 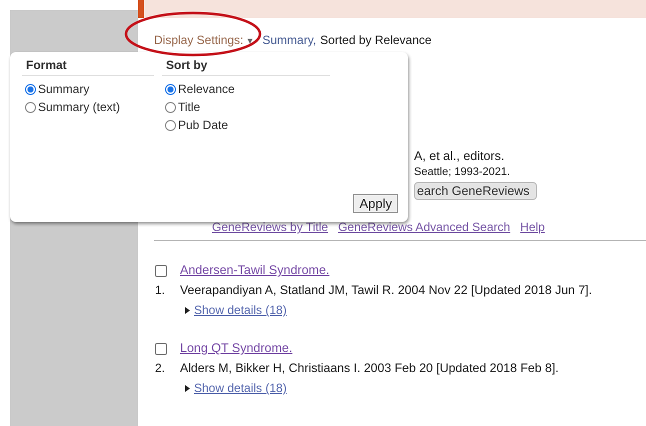 I want to click on column-heading: Sort by, so click(x=246, y=67).